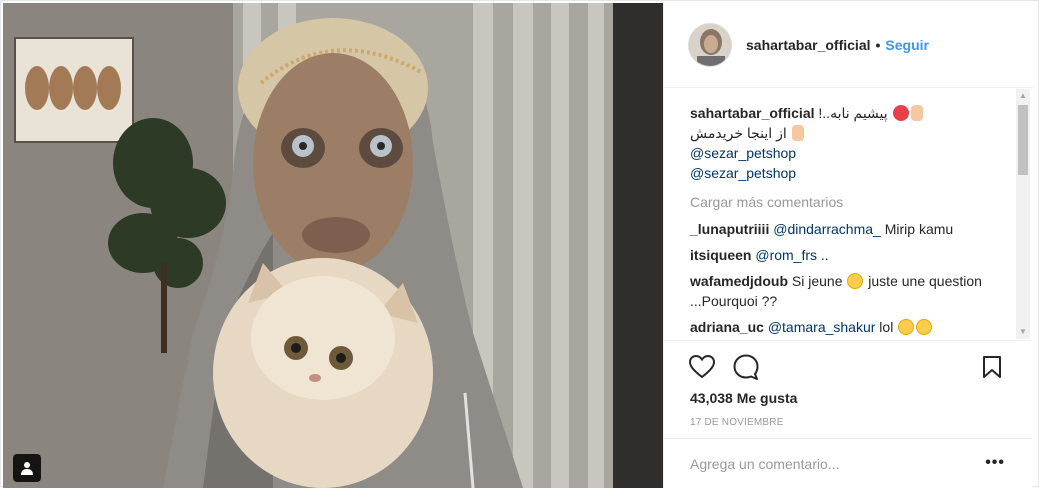 The width and height of the screenshot is (1039, 488). I want to click on comment-button, so click(746, 367).